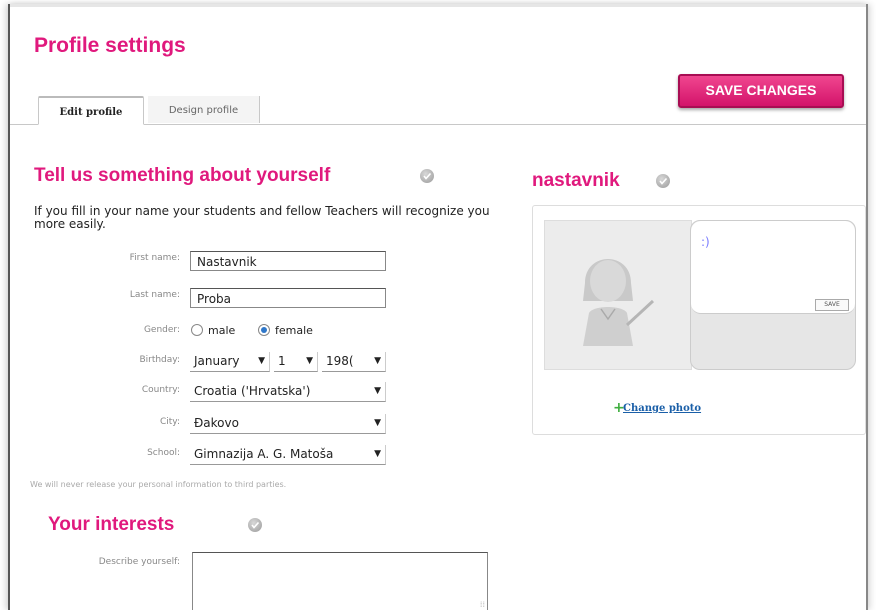 The height and width of the screenshot is (610, 876). I want to click on change-photo-link: Change photo, so click(662, 408).